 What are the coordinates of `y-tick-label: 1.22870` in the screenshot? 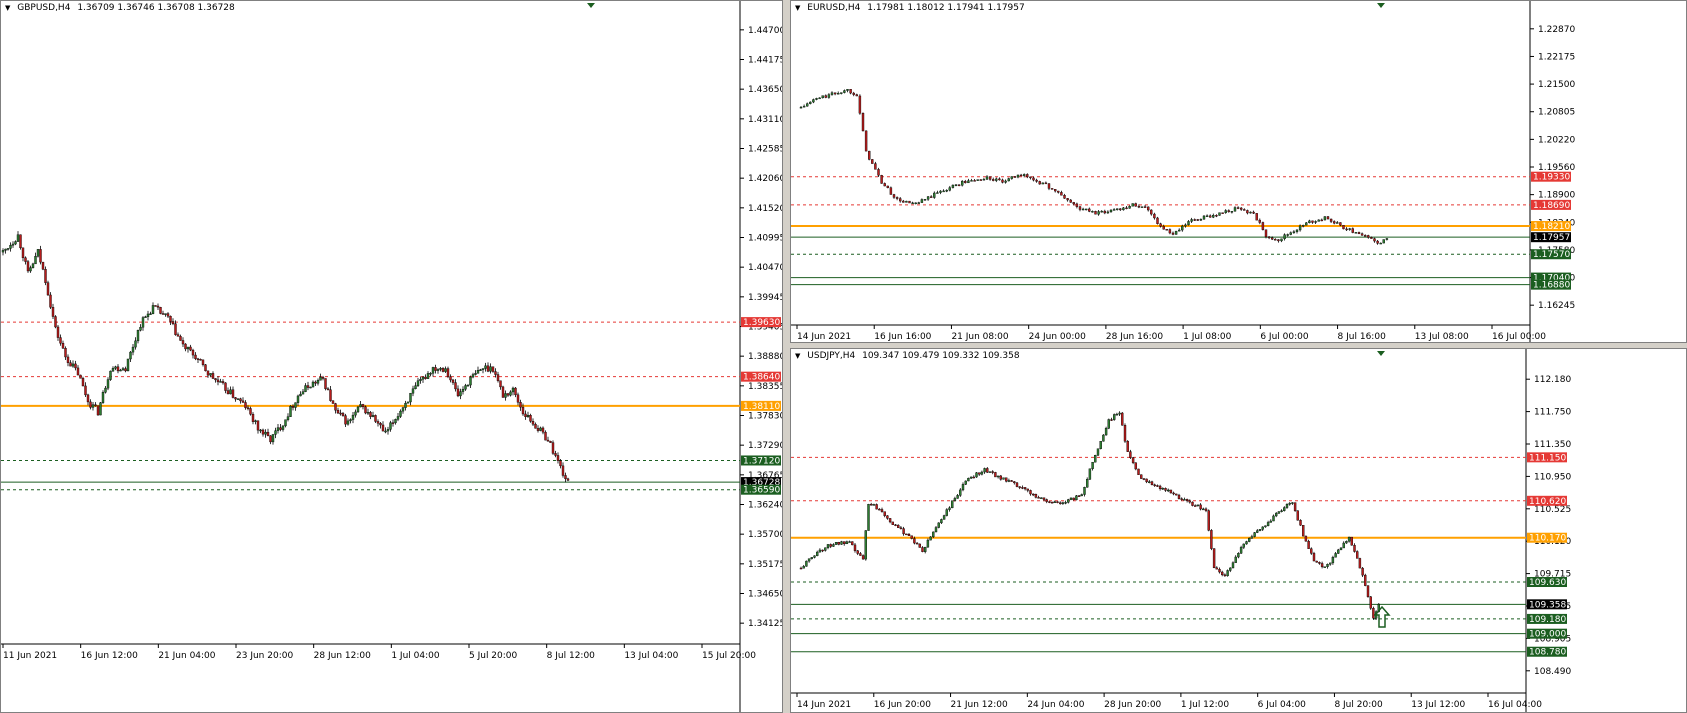 It's located at (1556, 30).